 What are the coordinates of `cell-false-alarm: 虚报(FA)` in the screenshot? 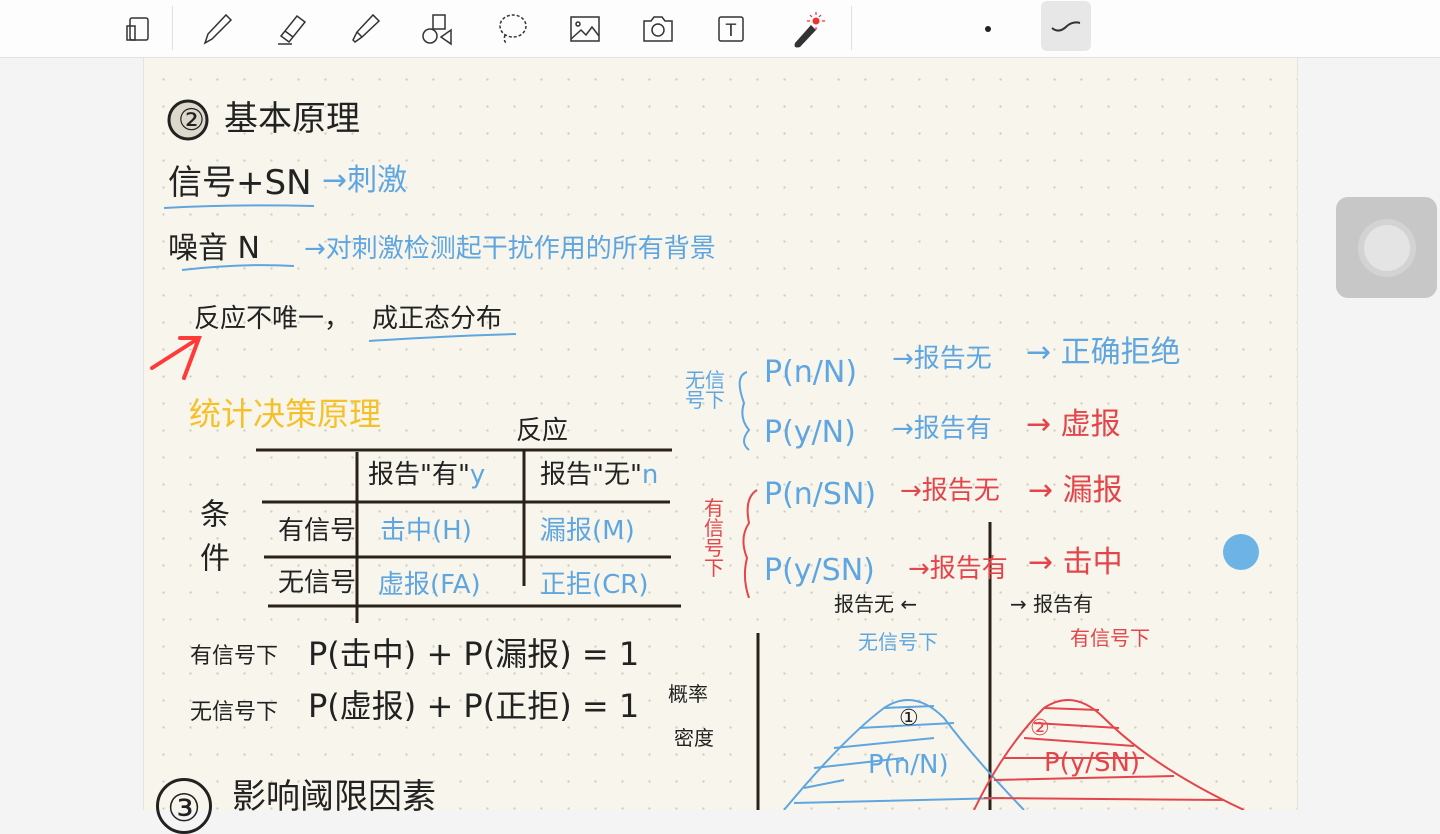 It's located at (429, 585).